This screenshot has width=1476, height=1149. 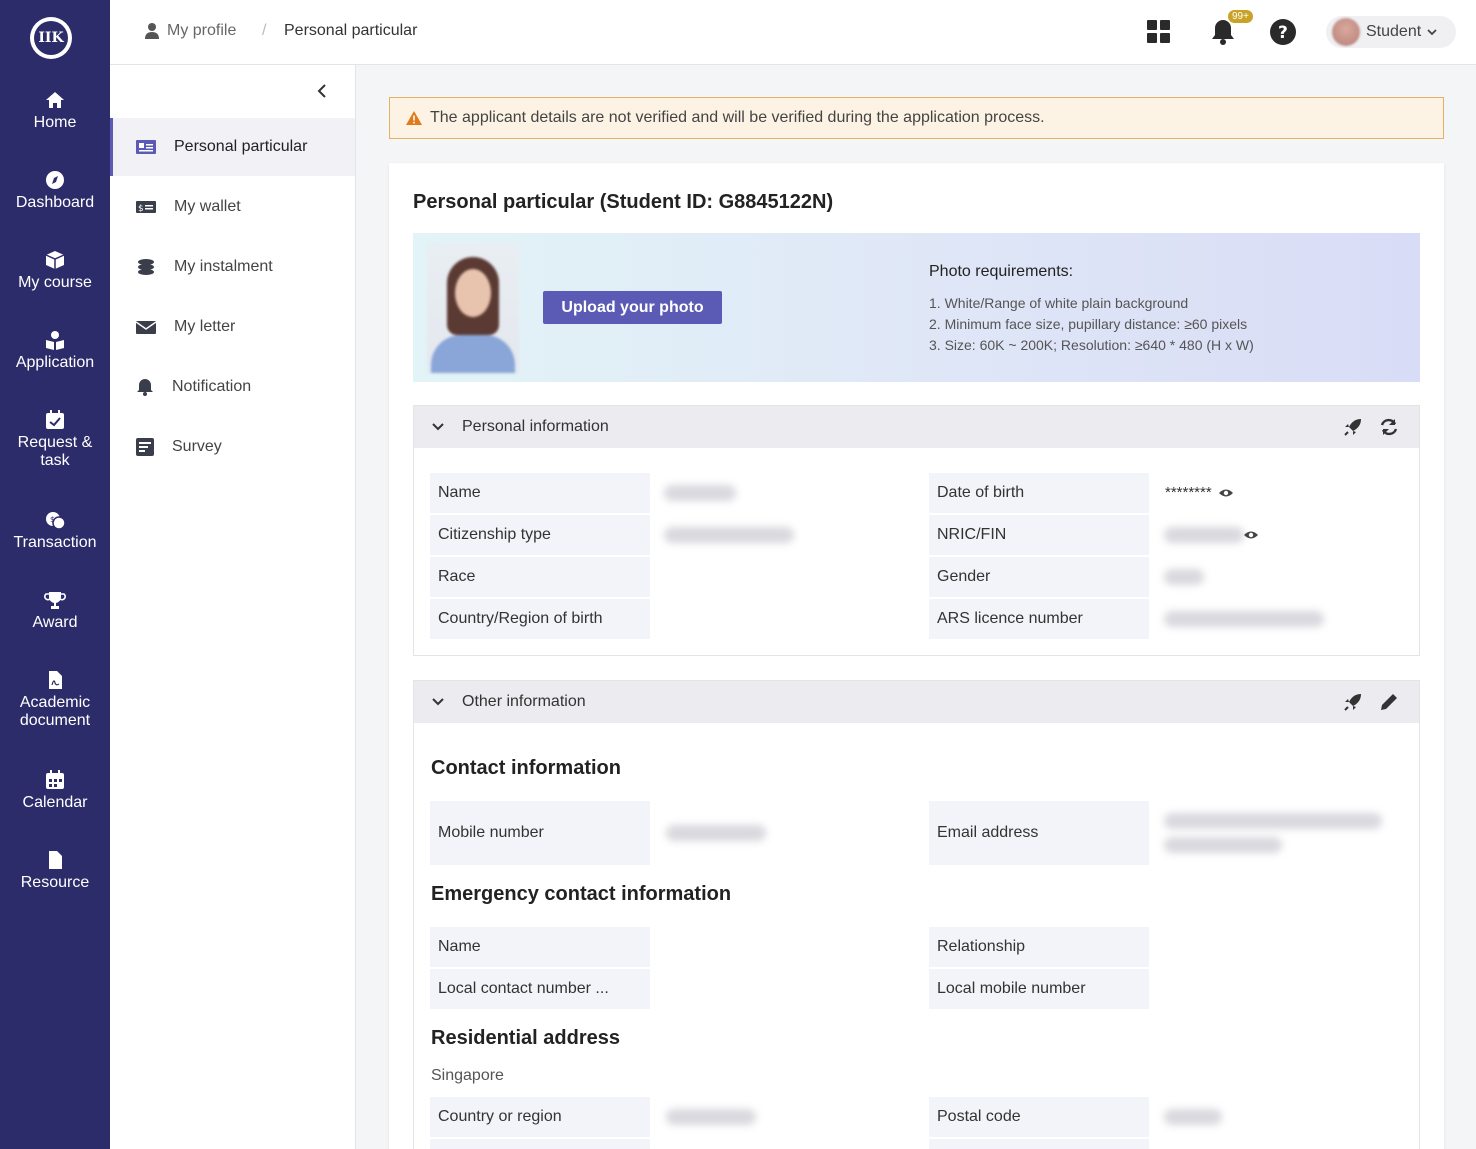 I want to click on nav-label: Academic document, so click(x=55, y=711).